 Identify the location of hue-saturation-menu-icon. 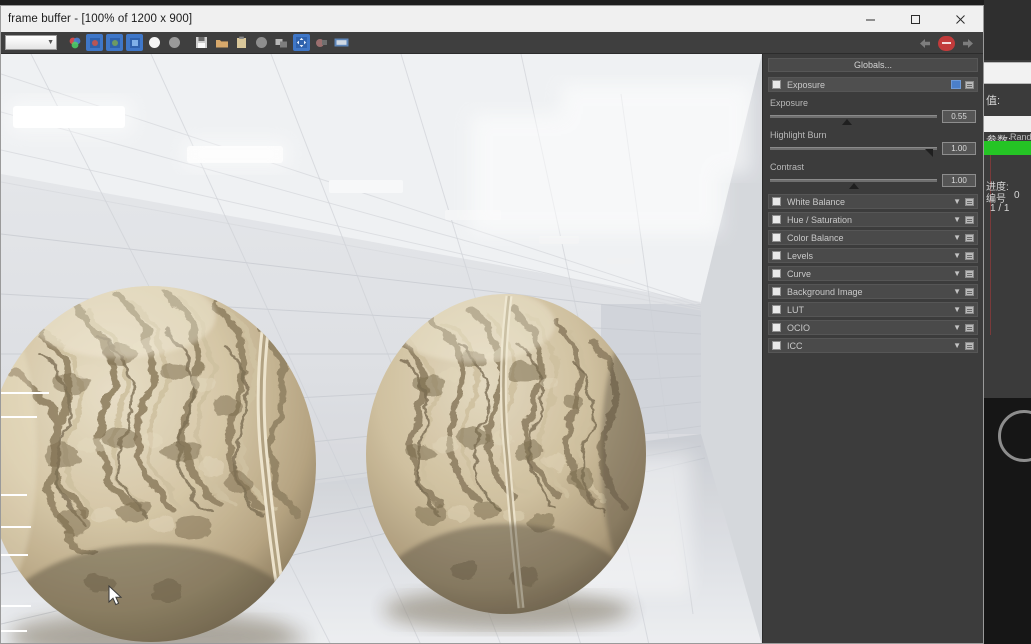
(969, 219).